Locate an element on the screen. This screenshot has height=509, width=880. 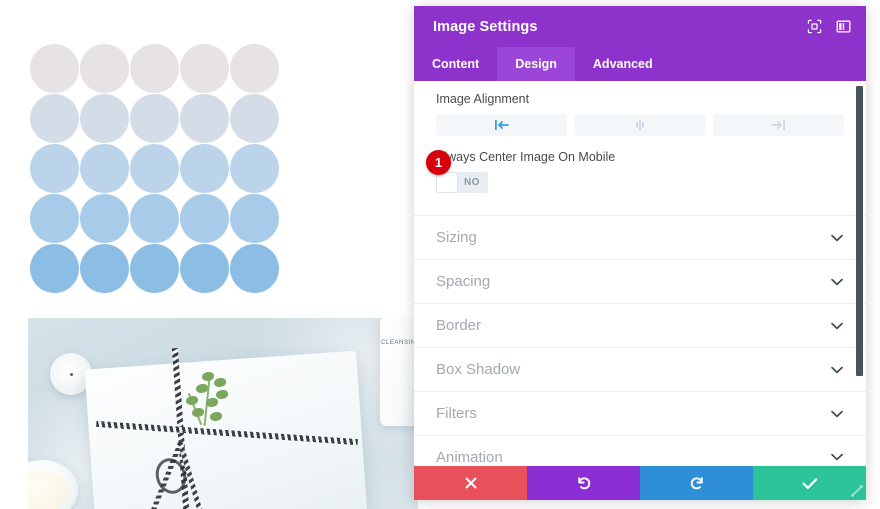
align-center-icon is located at coordinates (640, 125).